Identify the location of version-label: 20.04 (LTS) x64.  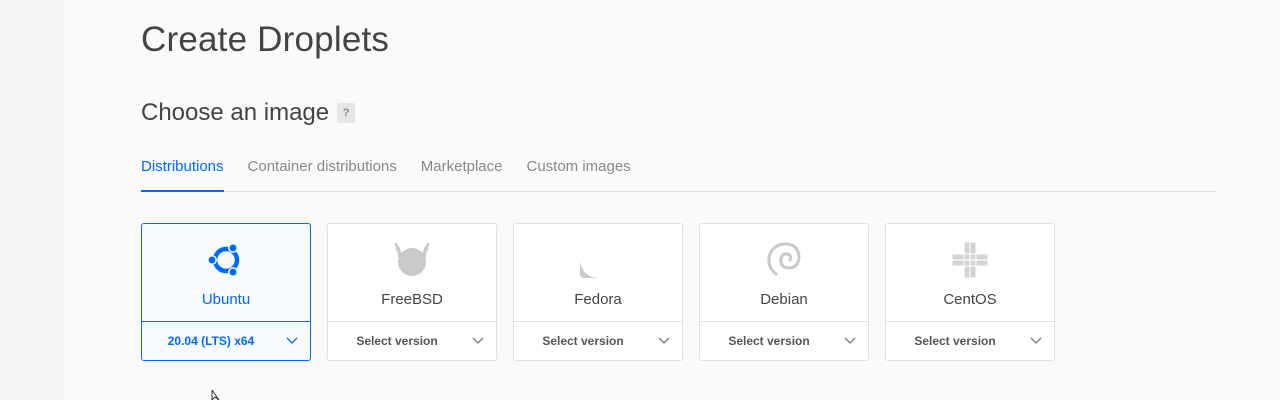
(211, 341).